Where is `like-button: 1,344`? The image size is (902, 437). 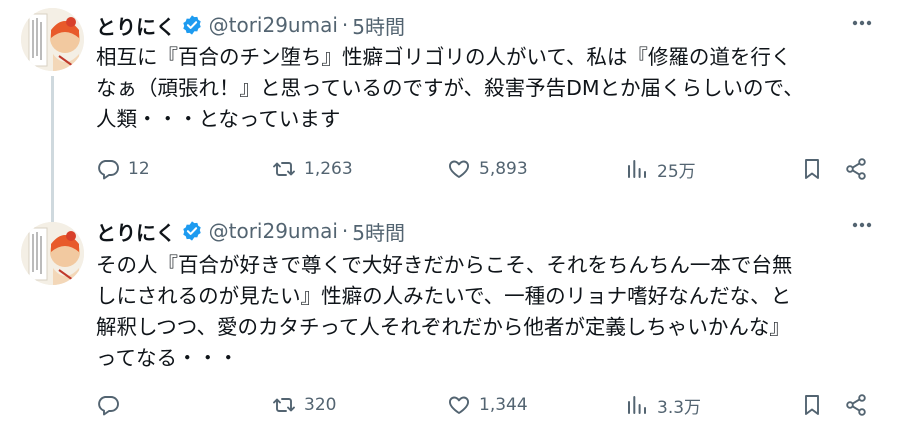 like-button: 1,344 is located at coordinates (487, 405).